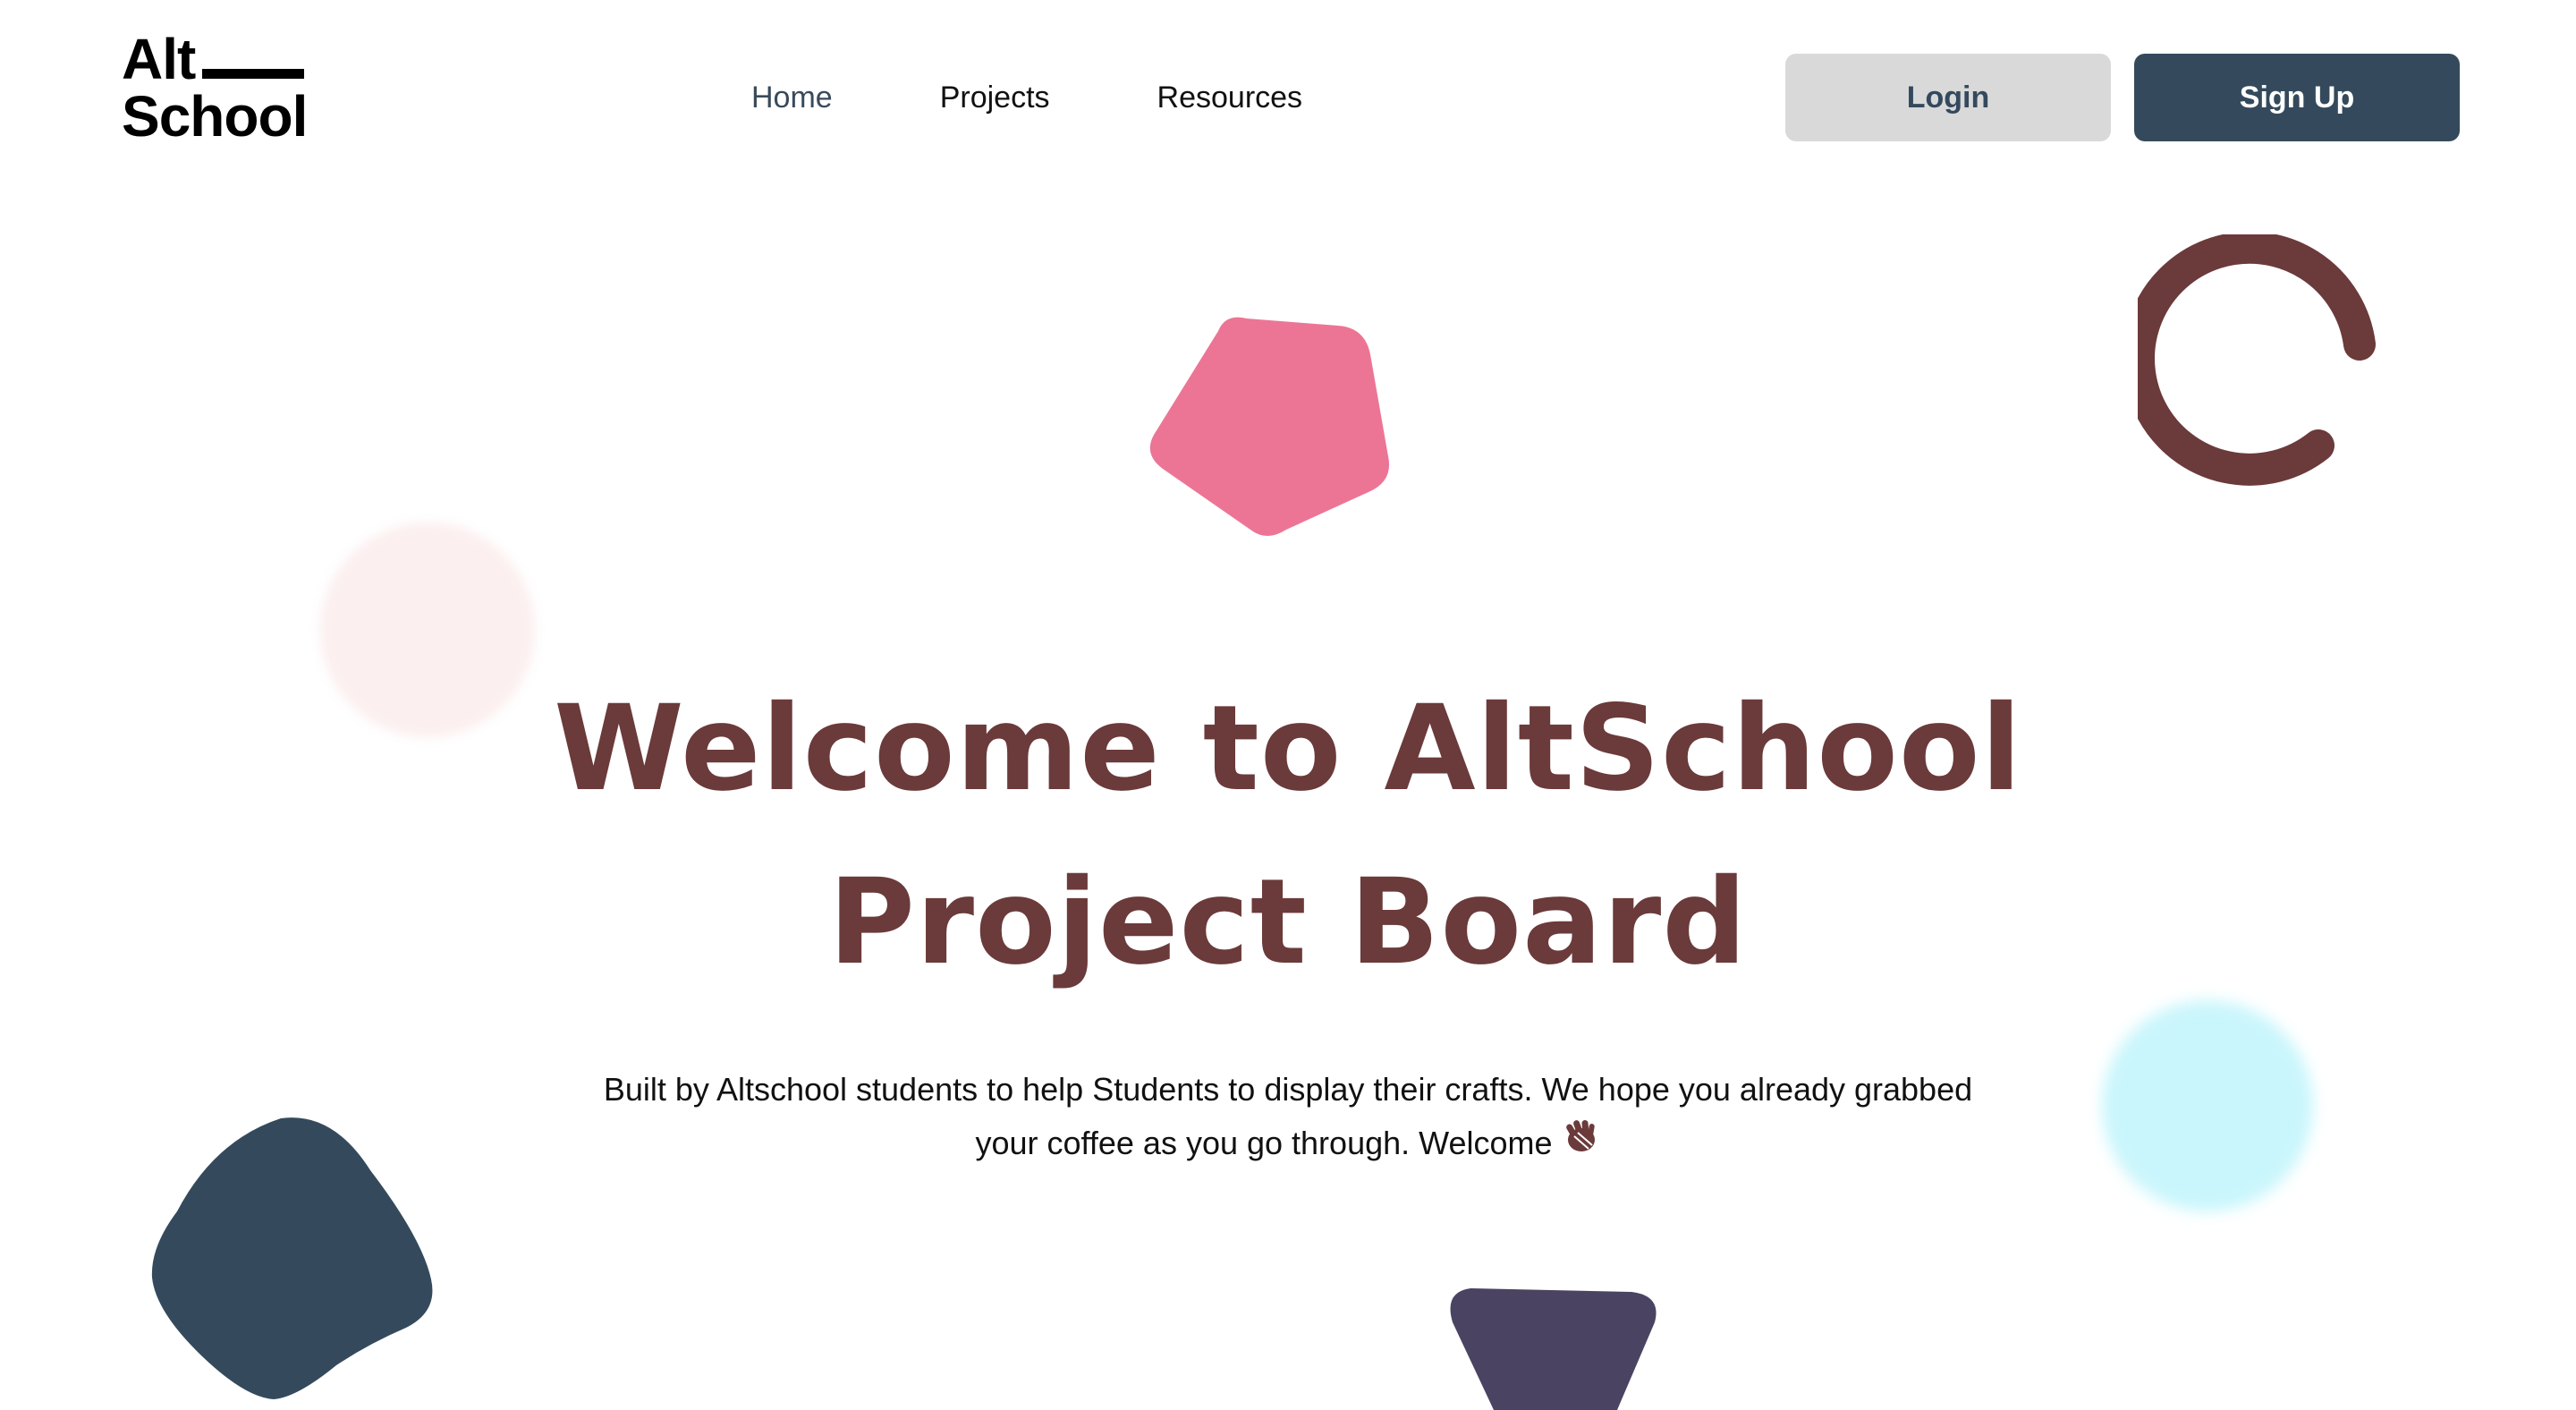  What do you see at coordinates (1580, 1135) in the screenshot?
I see `waving-hand-icon` at bounding box center [1580, 1135].